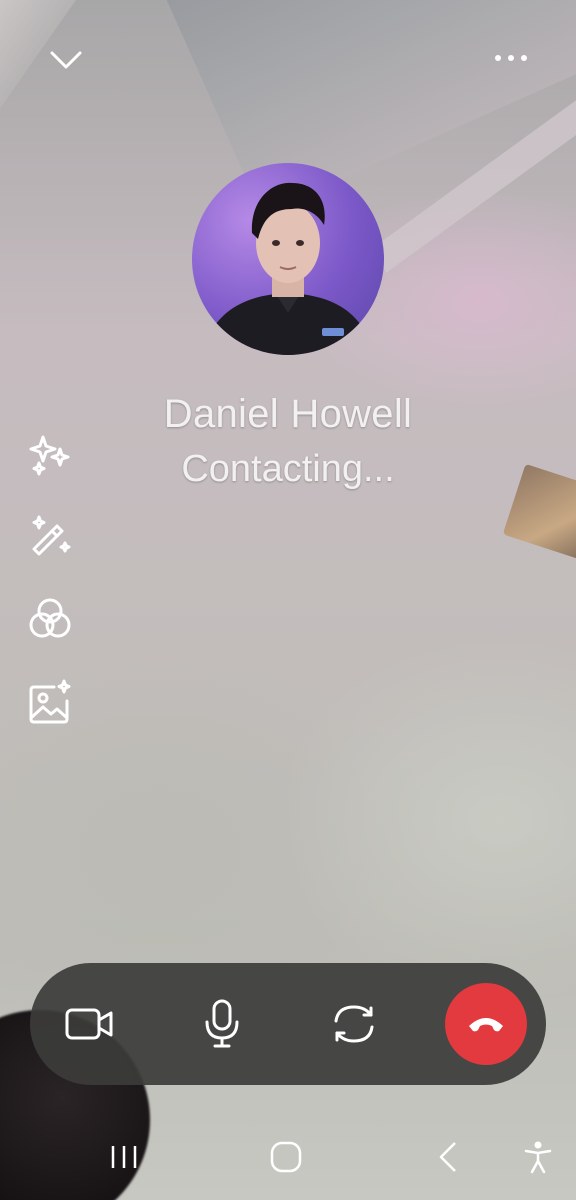 This screenshot has width=576, height=1200. I want to click on color-filter-icon, so click(50, 618).